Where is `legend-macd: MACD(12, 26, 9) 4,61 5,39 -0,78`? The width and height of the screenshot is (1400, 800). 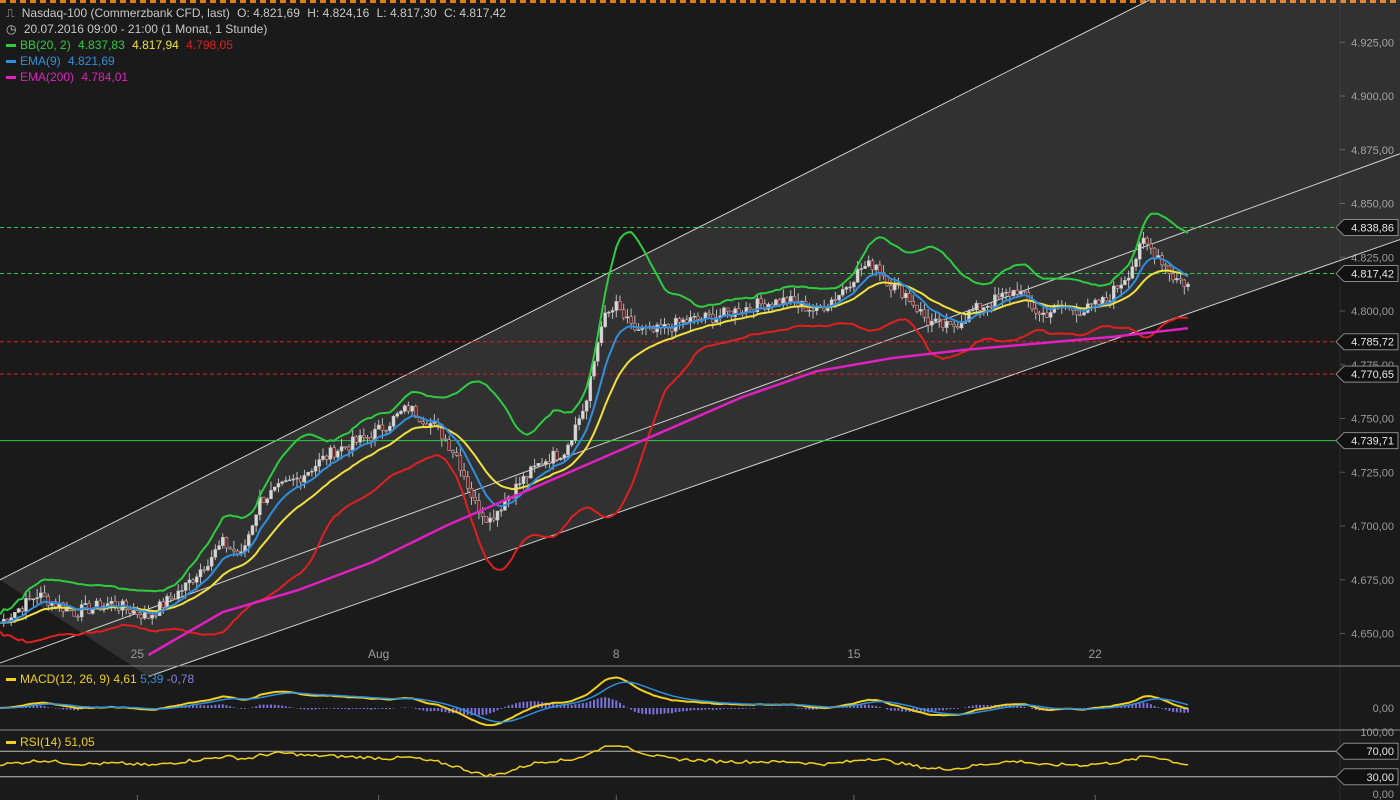 legend-macd: MACD(12, 26, 9) 4,61 5,39 -0,78 is located at coordinates (100, 679).